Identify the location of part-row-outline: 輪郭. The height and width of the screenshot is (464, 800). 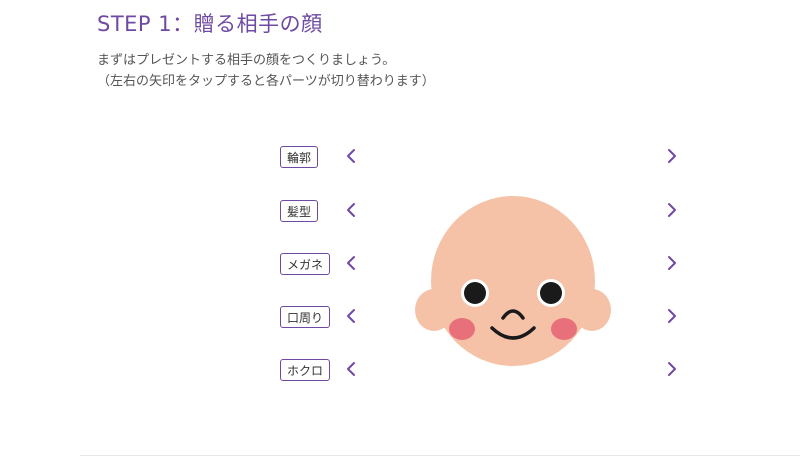
(400, 158).